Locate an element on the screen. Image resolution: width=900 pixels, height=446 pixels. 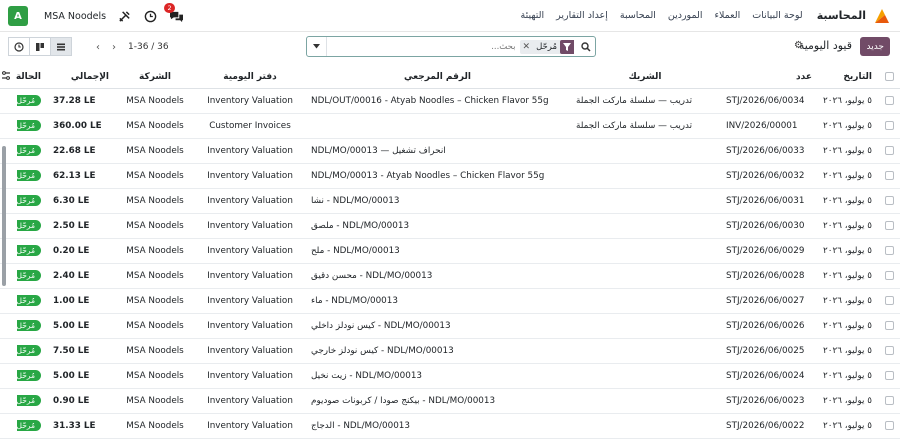
menu-item-customers: العملاء is located at coordinates (728, 15).